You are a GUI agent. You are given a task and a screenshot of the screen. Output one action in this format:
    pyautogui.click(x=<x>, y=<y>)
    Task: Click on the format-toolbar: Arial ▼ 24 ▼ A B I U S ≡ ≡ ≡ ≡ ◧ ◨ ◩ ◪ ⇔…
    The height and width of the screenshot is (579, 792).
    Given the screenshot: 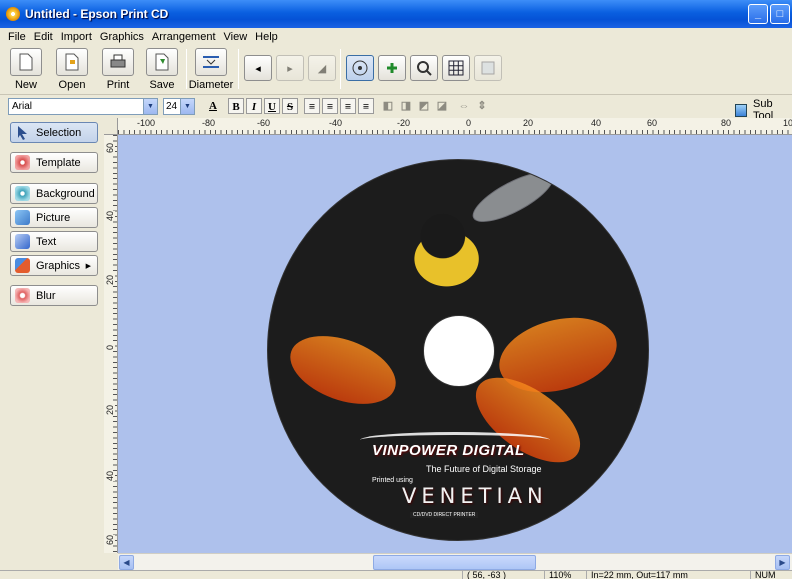 What is the action you would take?
    pyautogui.click(x=396, y=109)
    